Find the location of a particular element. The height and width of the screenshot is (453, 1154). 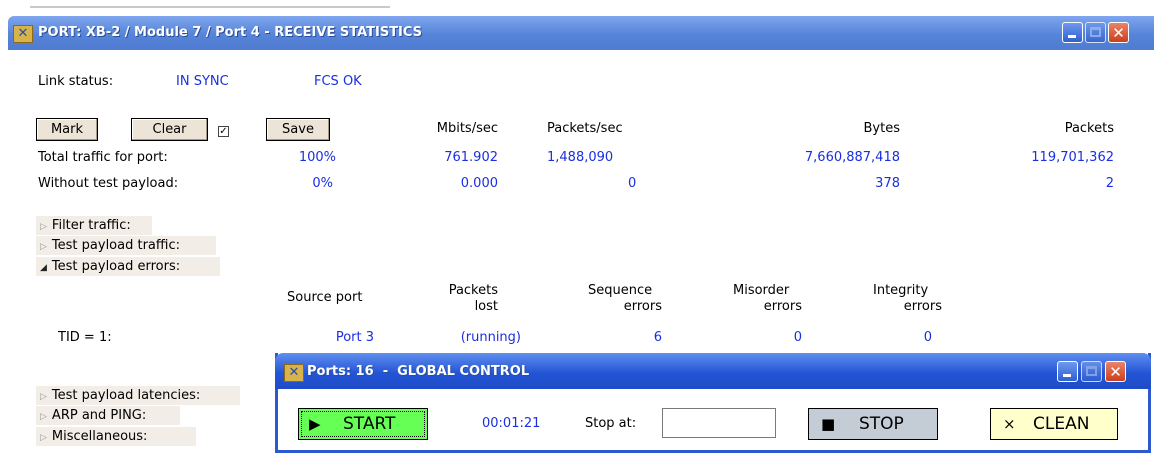

section-test-payload-traffic: ▷ Test payload traffic: is located at coordinates (126, 245).